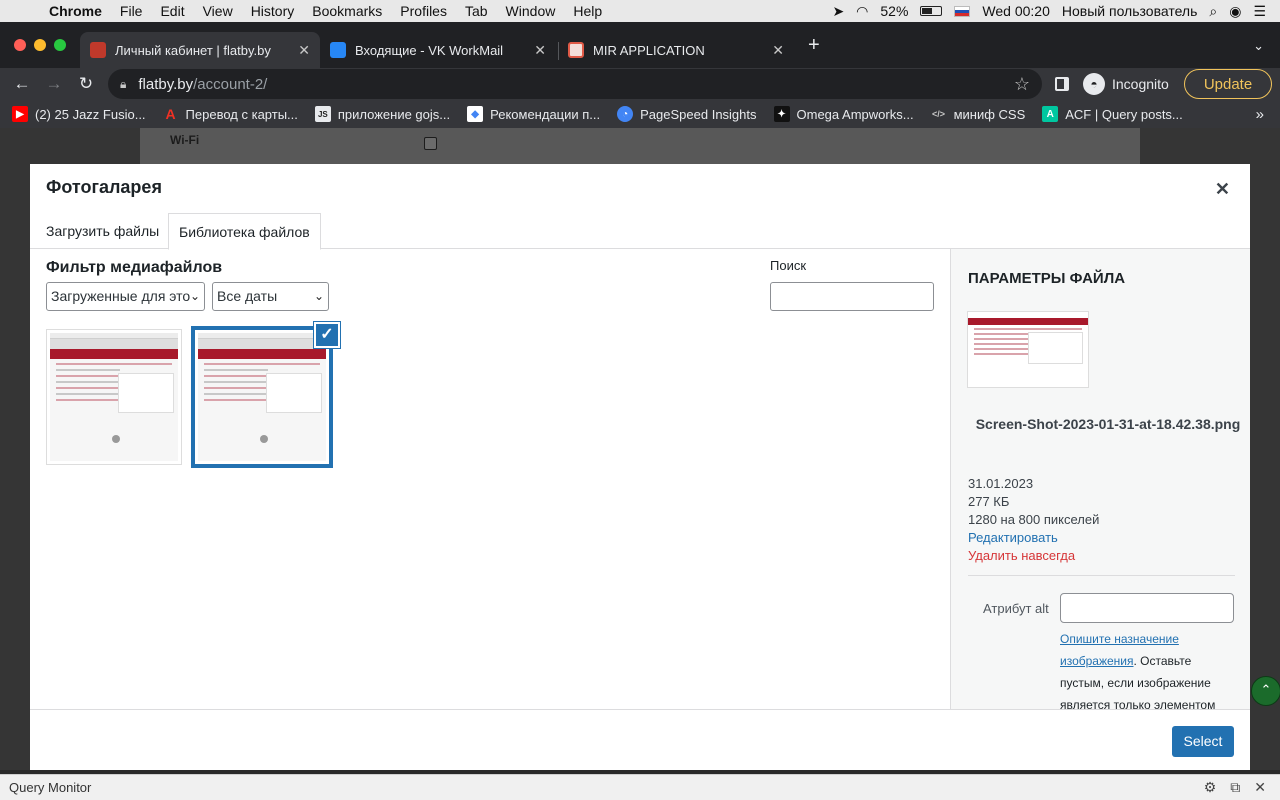 The image size is (1280, 800). I want to click on forward-icon: →, so click(54, 84).